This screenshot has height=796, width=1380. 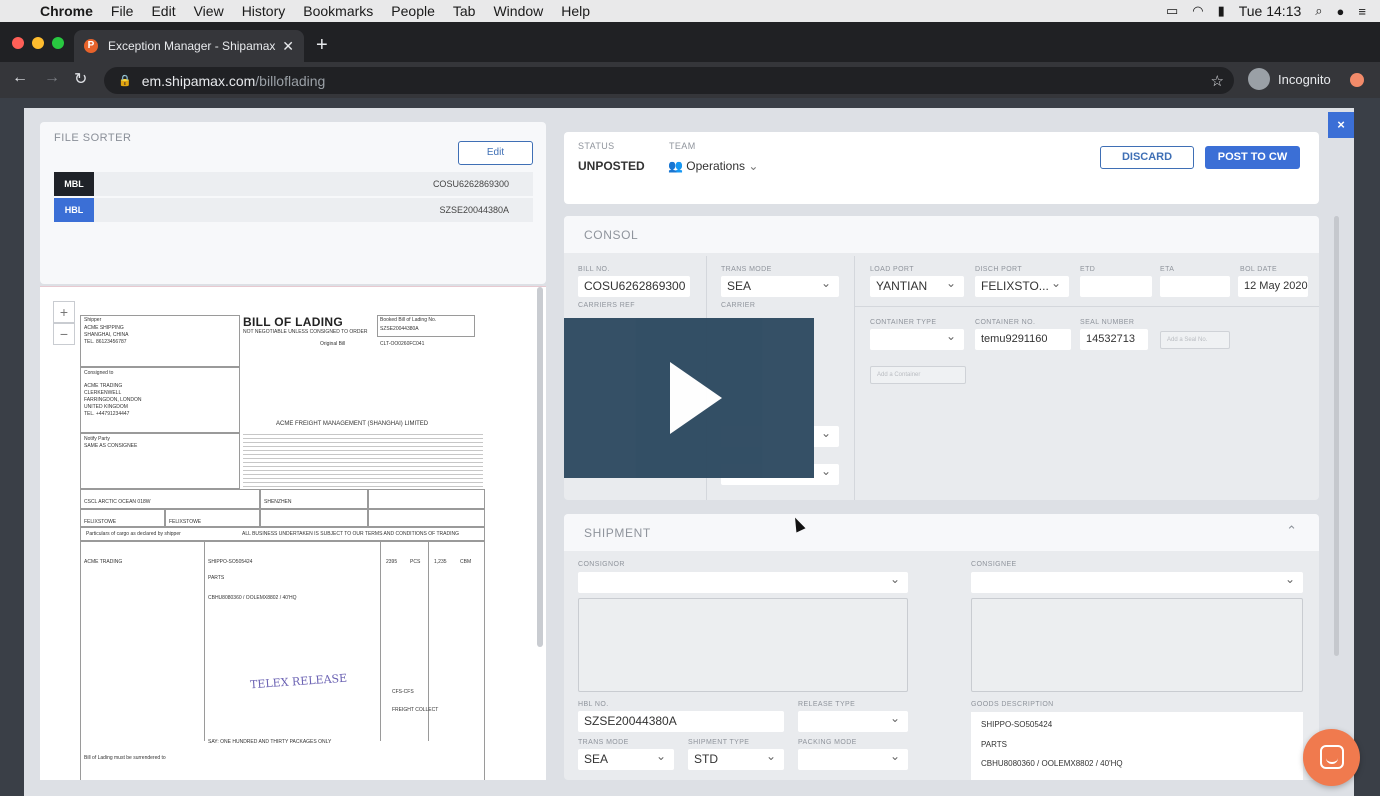 I want to click on menu-bookmarks: Bookmarks, so click(x=338, y=11).